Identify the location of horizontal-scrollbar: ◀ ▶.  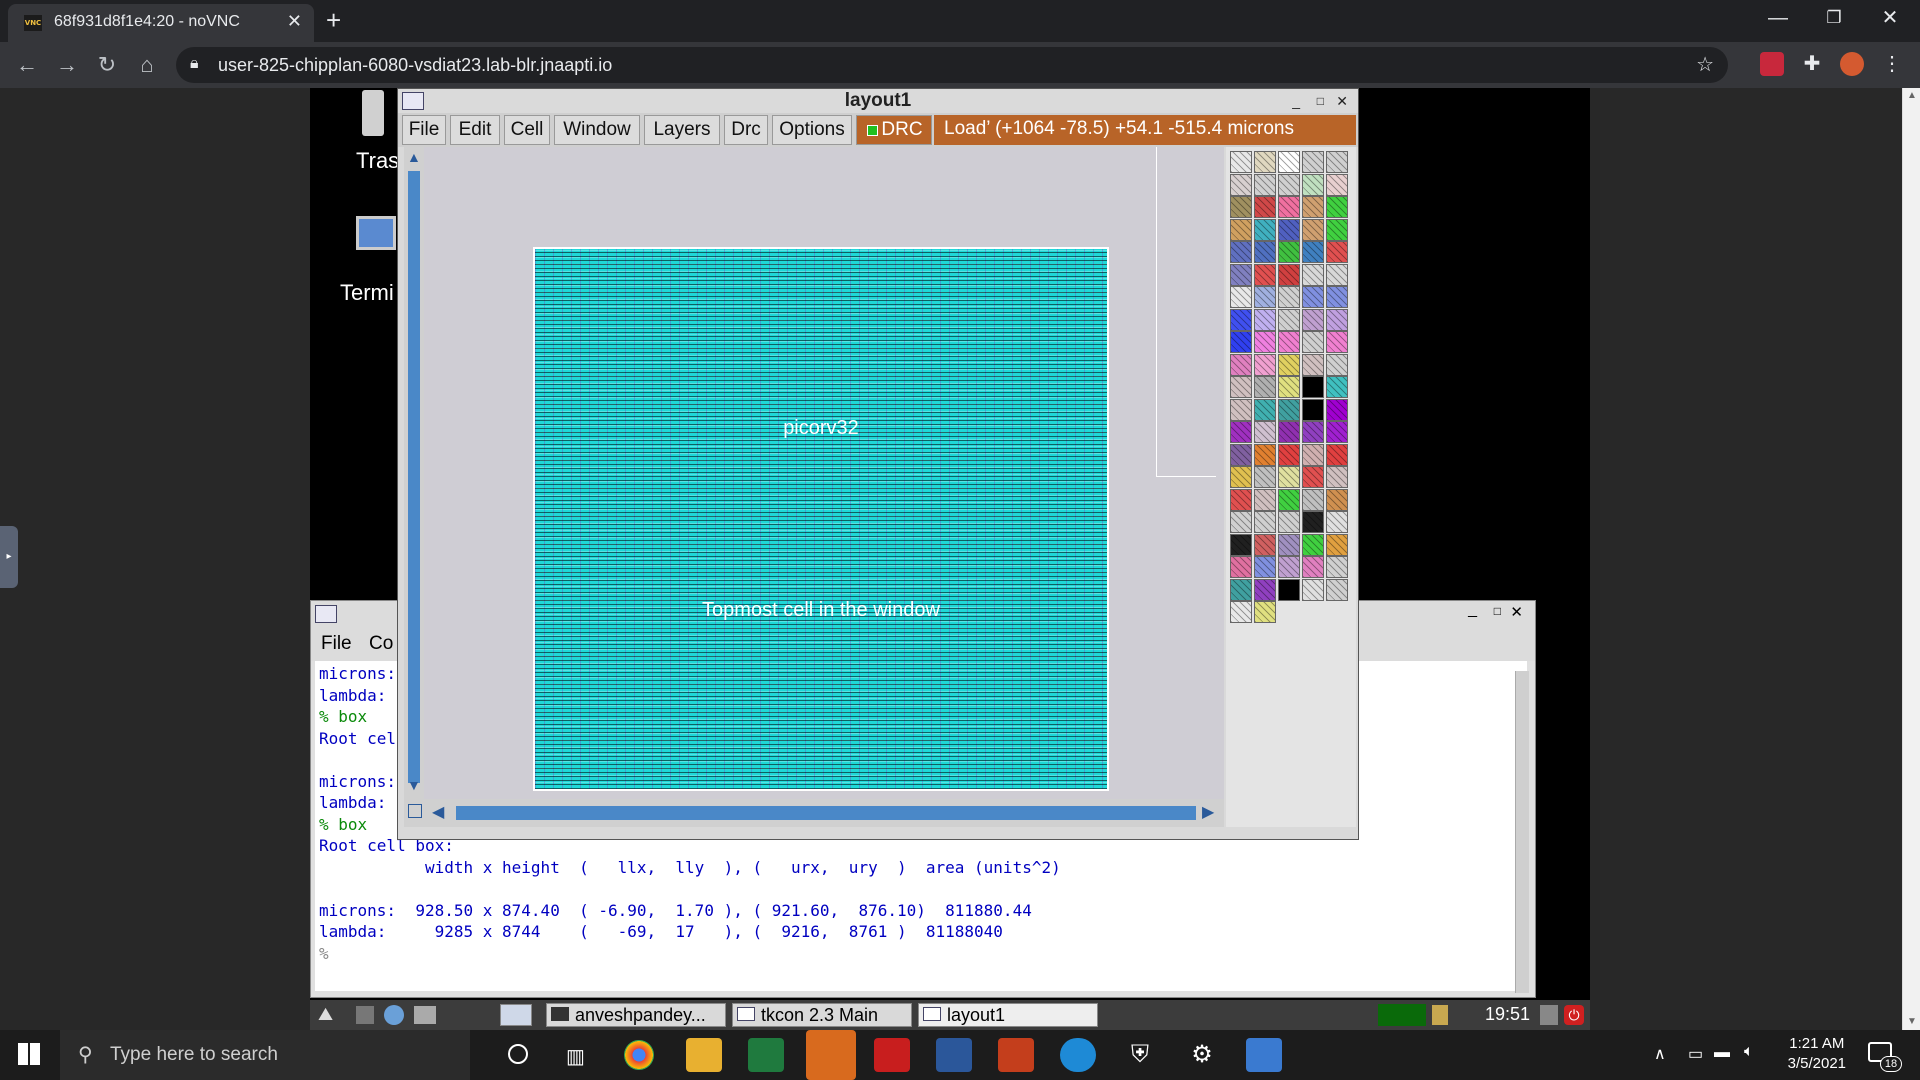
(814, 813).